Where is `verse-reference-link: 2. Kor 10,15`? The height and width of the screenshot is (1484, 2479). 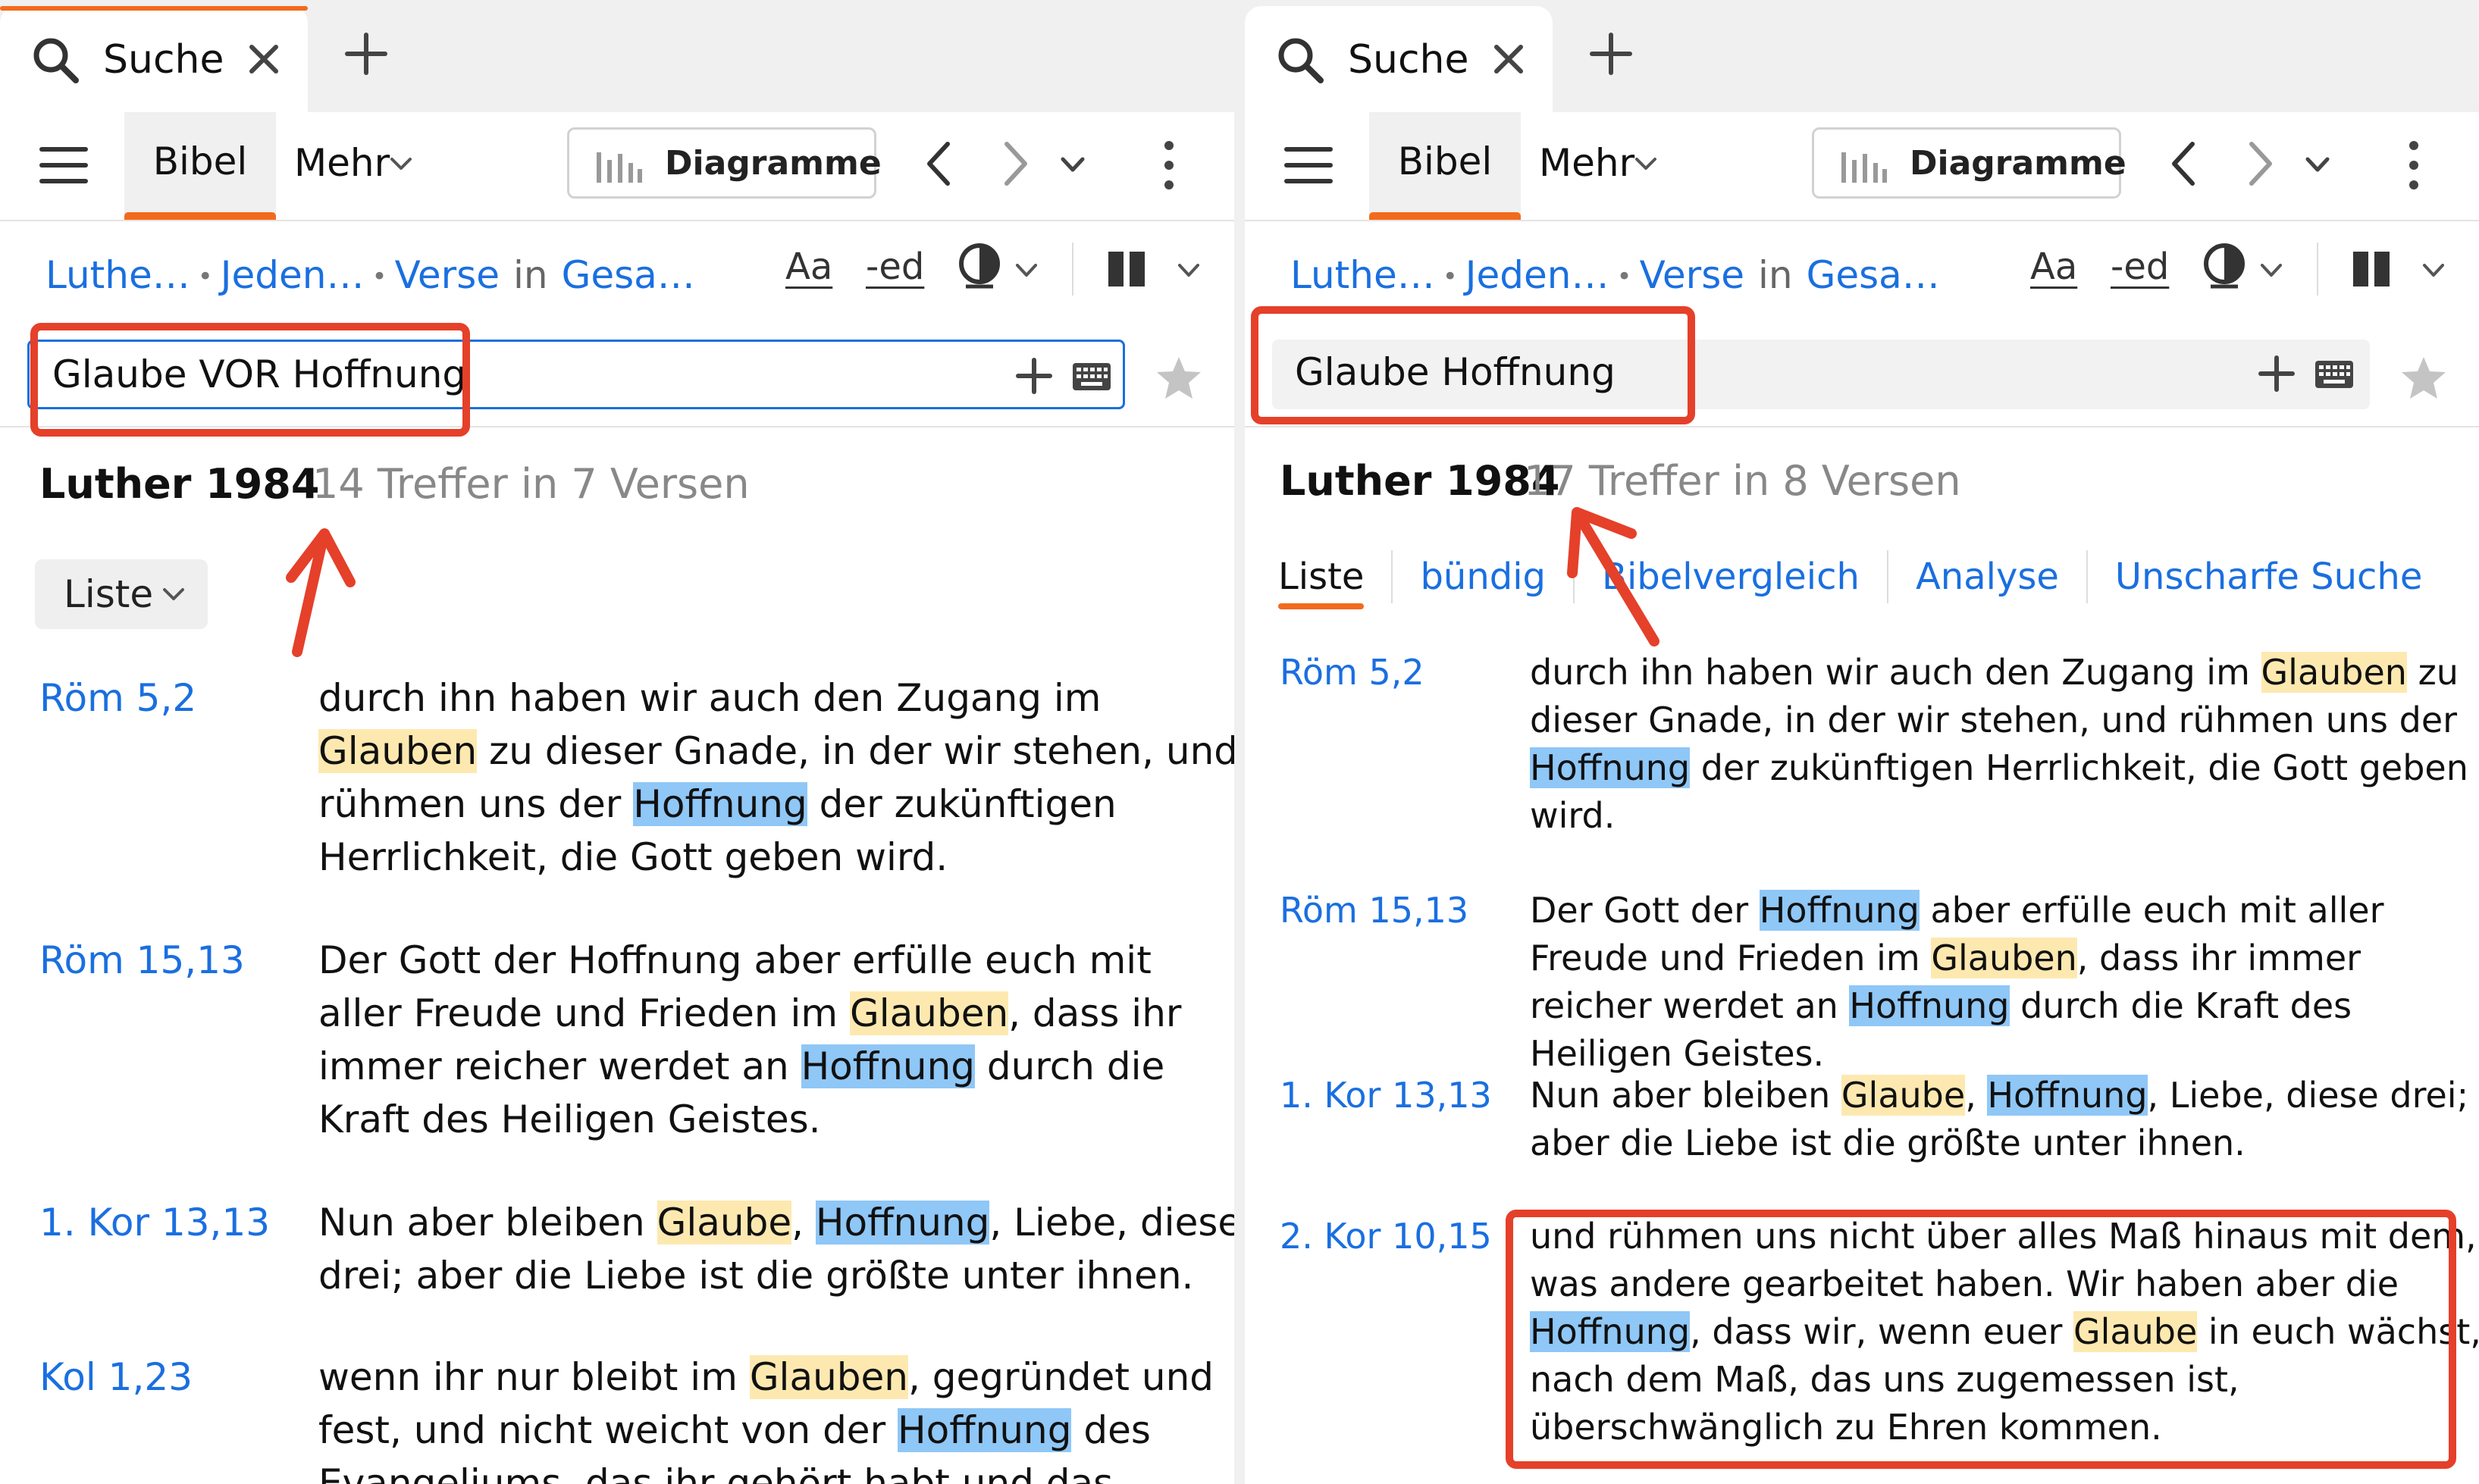 verse-reference-link: 2. Kor 10,15 is located at coordinates (1386, 1237).